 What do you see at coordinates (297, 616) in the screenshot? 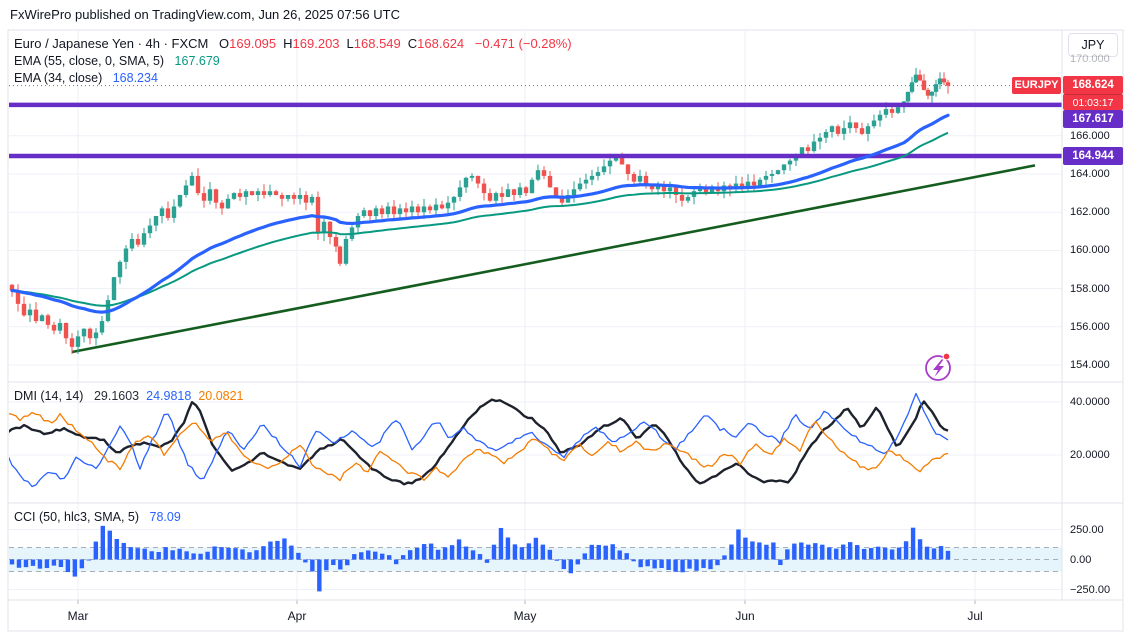
I see `month-label-apr: Apr` at bounding box center [297, 616].